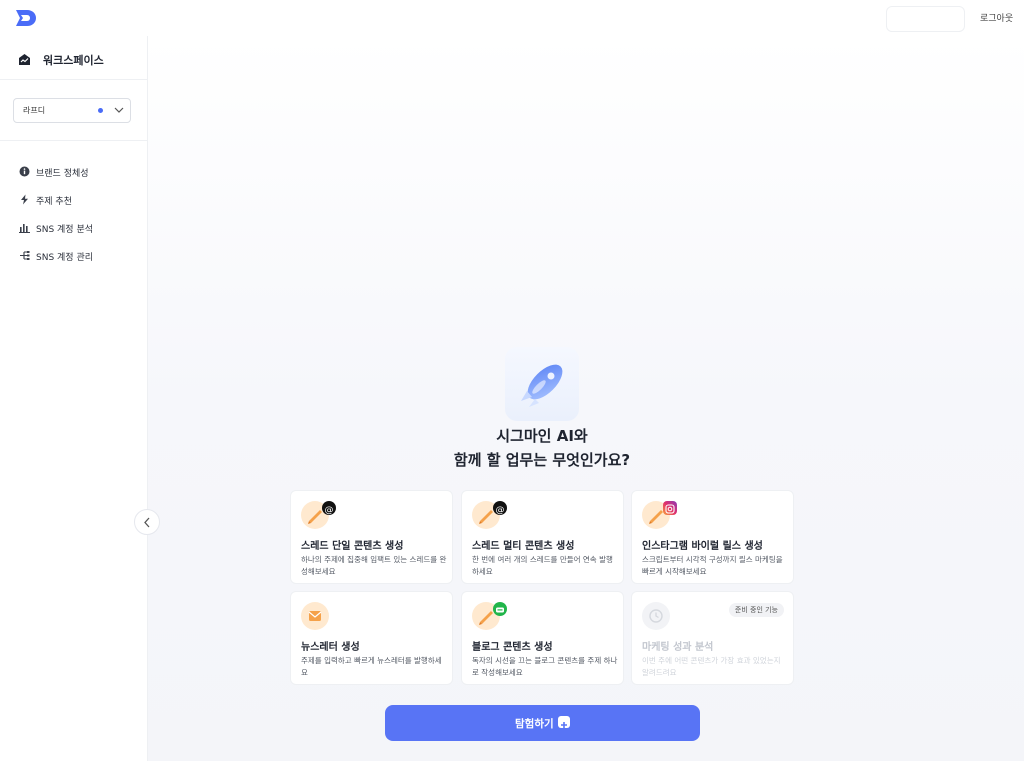 This screenshot has height=761, width=1024. I want to click on card-description: 이번 주에 어떤 콘텐츠가 가장 효과 있었는지 알려드려요, so click(711, 666).